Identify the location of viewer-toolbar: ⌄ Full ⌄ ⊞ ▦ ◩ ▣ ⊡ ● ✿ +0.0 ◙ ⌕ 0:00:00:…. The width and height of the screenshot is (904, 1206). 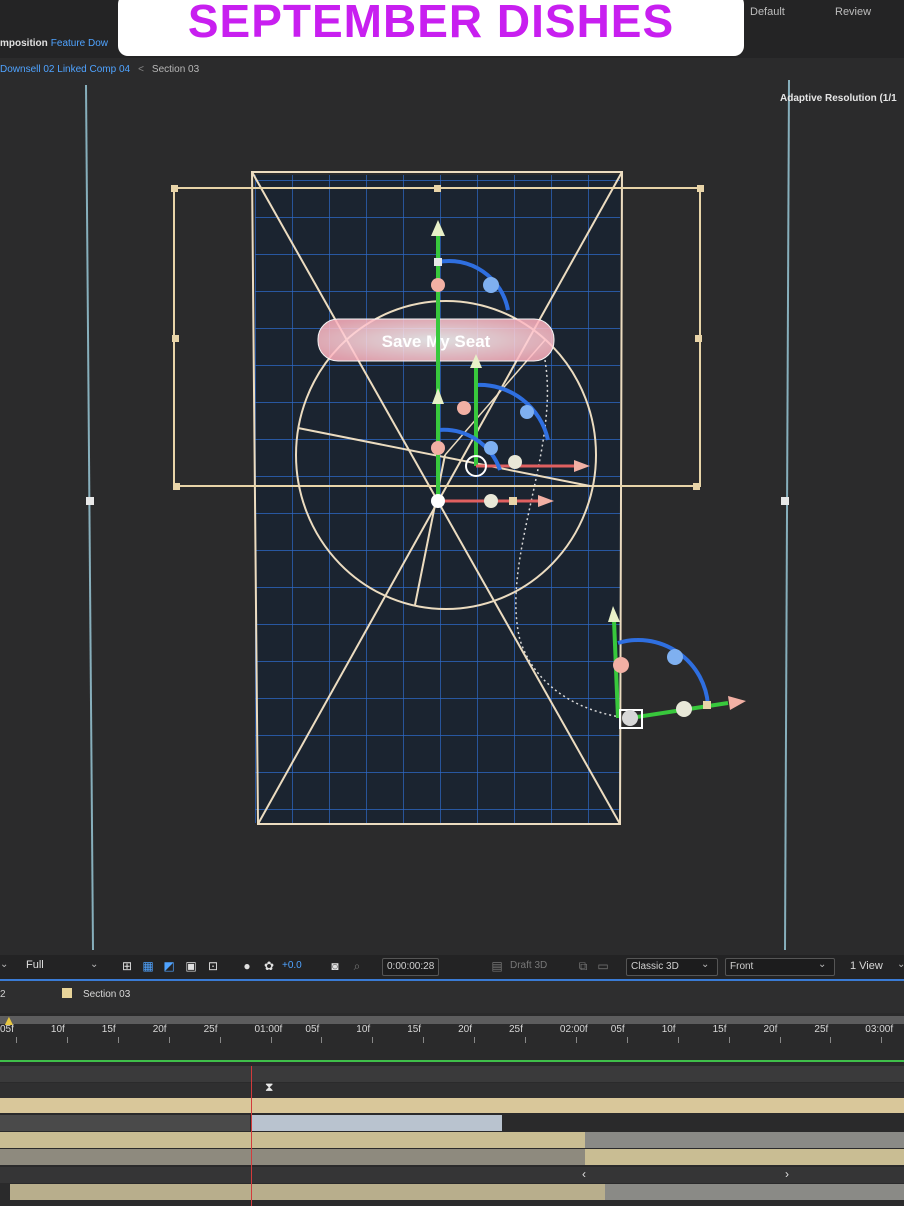
(452, 968).